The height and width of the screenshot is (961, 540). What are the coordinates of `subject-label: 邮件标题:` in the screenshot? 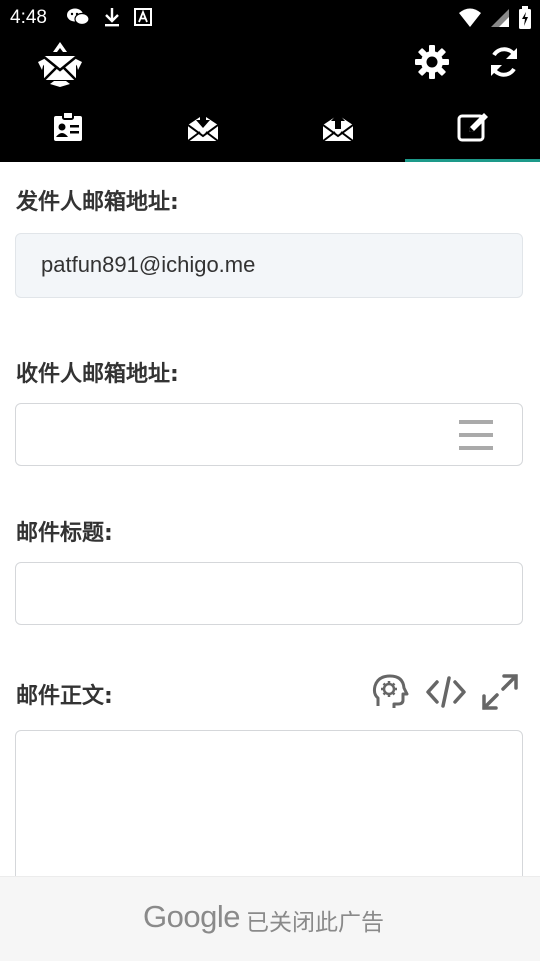 It's located at (64, 533).